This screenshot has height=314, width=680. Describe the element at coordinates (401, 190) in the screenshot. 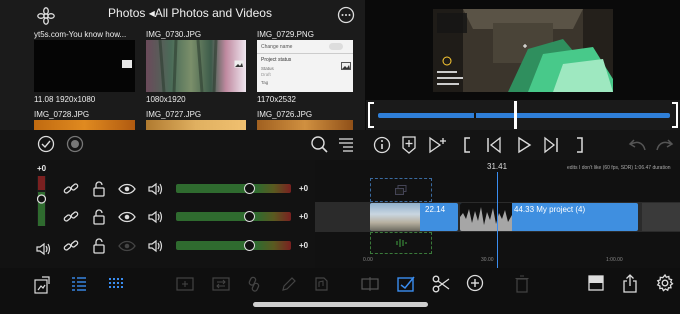

I see `empty-track-slot` at that location.